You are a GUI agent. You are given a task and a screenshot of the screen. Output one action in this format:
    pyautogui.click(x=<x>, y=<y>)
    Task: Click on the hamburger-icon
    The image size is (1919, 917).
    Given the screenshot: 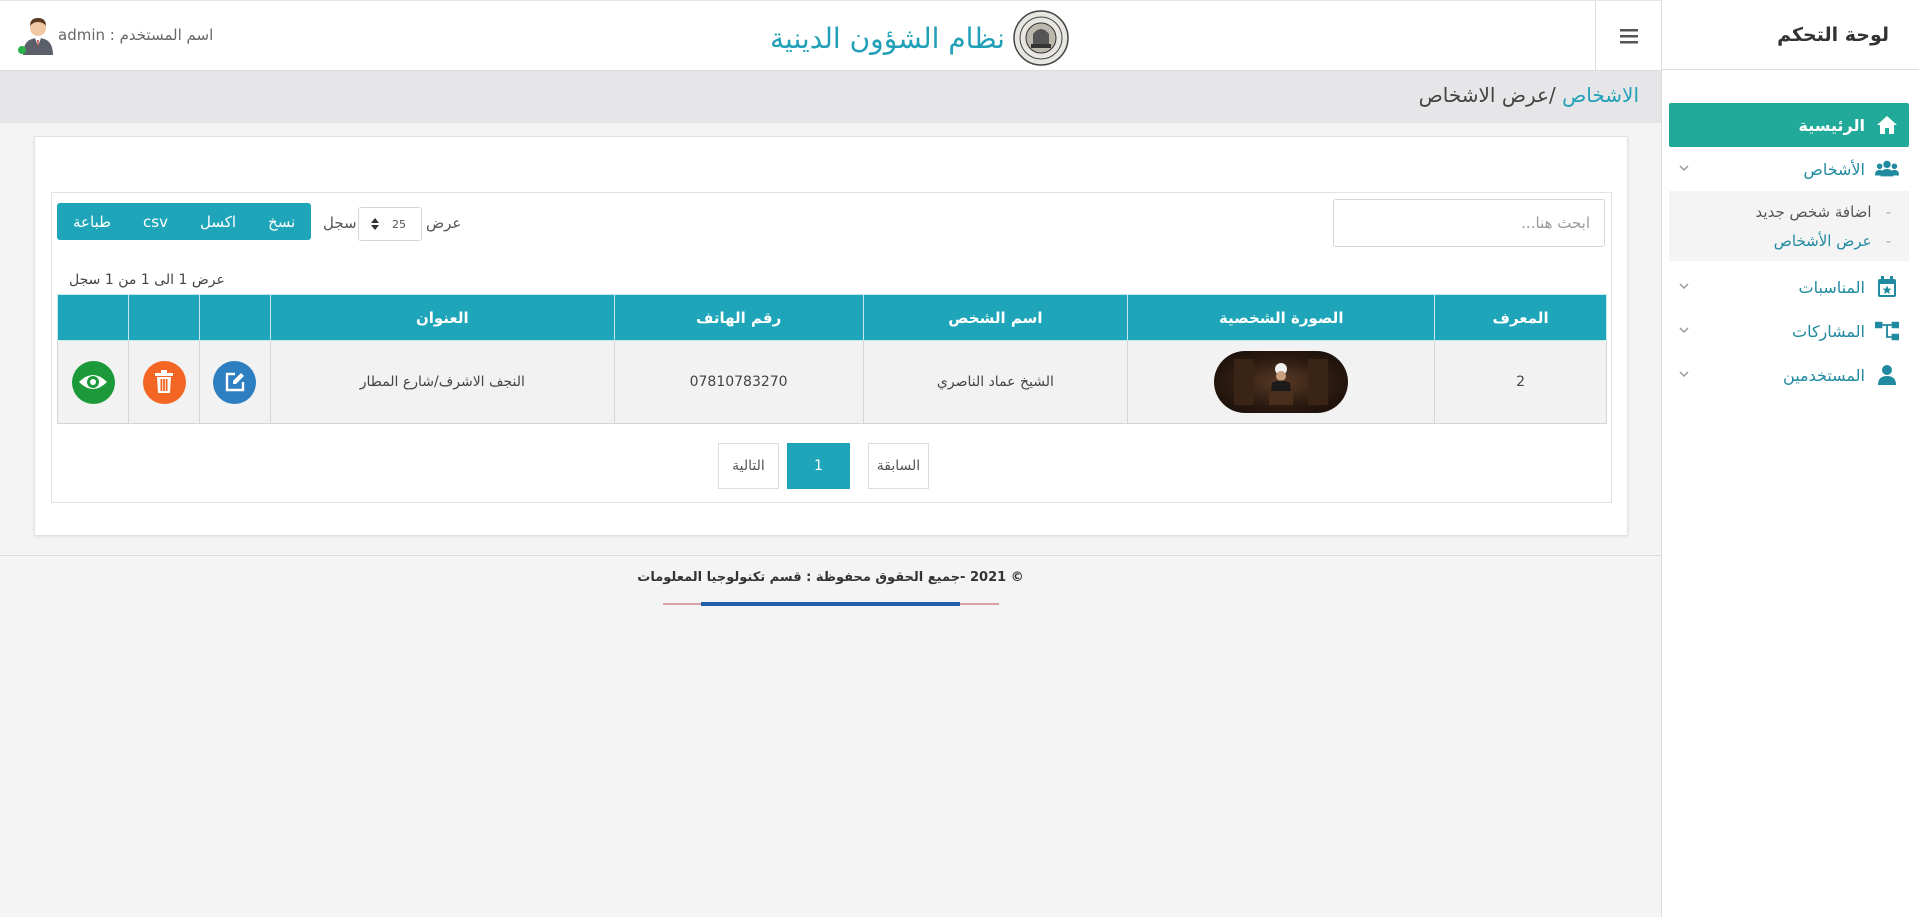 What is the action you would take?
    pyautogui.click(x=1628, y=36)
    